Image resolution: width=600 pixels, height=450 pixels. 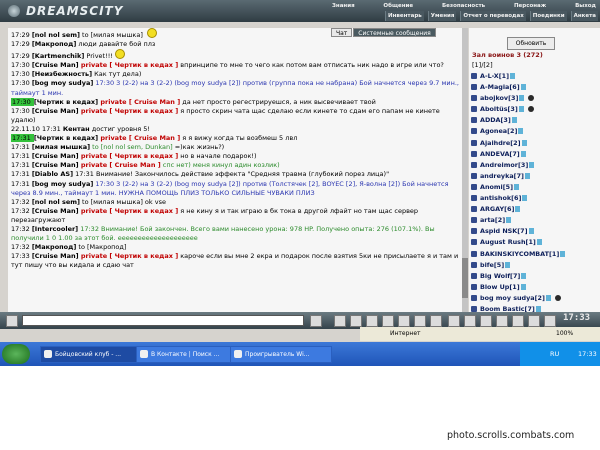 I want to click on submenu-profile: Анкета, so click(x=584, y=16).